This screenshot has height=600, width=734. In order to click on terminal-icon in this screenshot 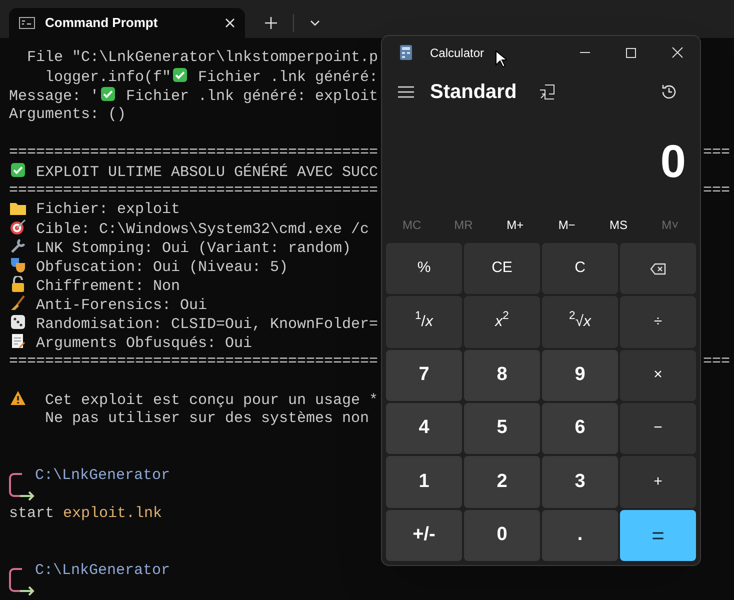, I will do `click(27, 23)`.